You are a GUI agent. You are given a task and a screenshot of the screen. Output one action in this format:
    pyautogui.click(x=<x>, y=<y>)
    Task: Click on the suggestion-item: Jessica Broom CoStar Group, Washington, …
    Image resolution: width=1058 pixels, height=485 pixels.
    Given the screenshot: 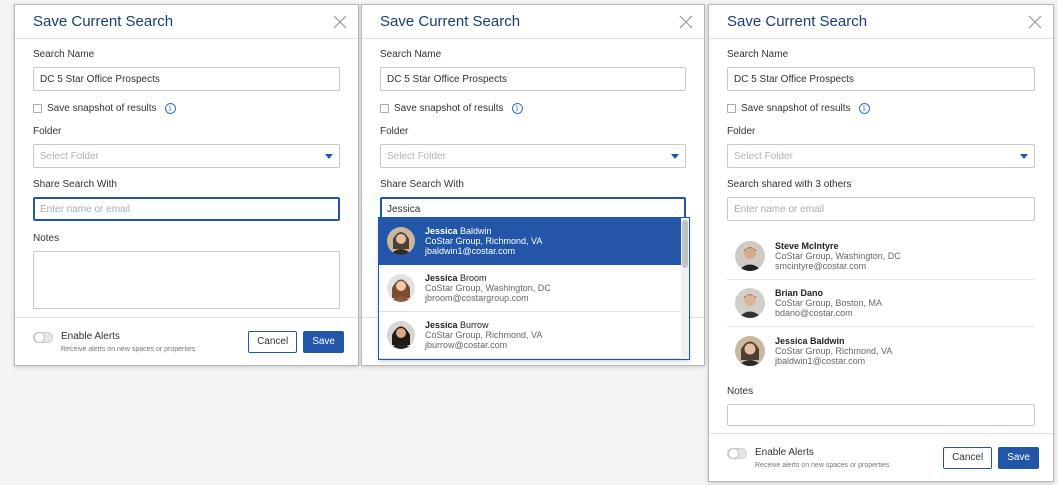 What is the action you would take?
    pyautogui.click(x=534, y=288)
    